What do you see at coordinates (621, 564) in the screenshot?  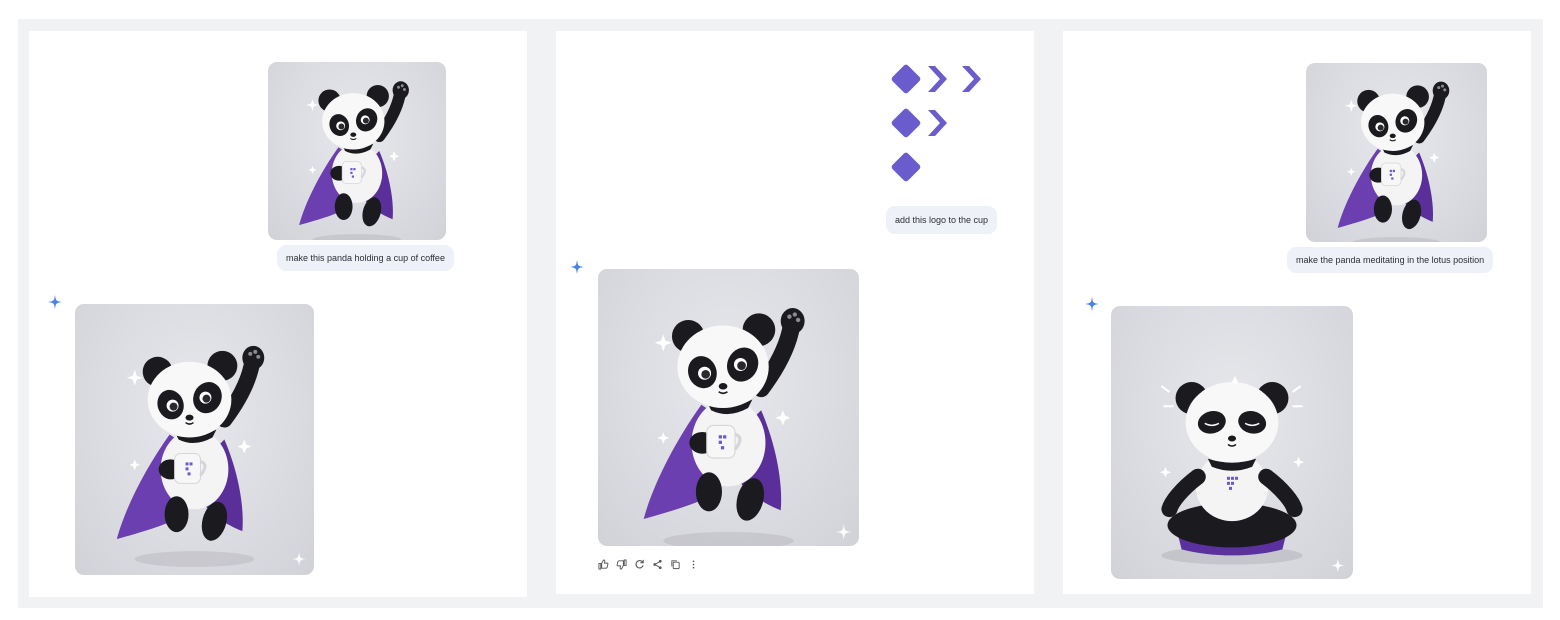 I see `thumbs-down-icon` at bounding box center [621, 564].